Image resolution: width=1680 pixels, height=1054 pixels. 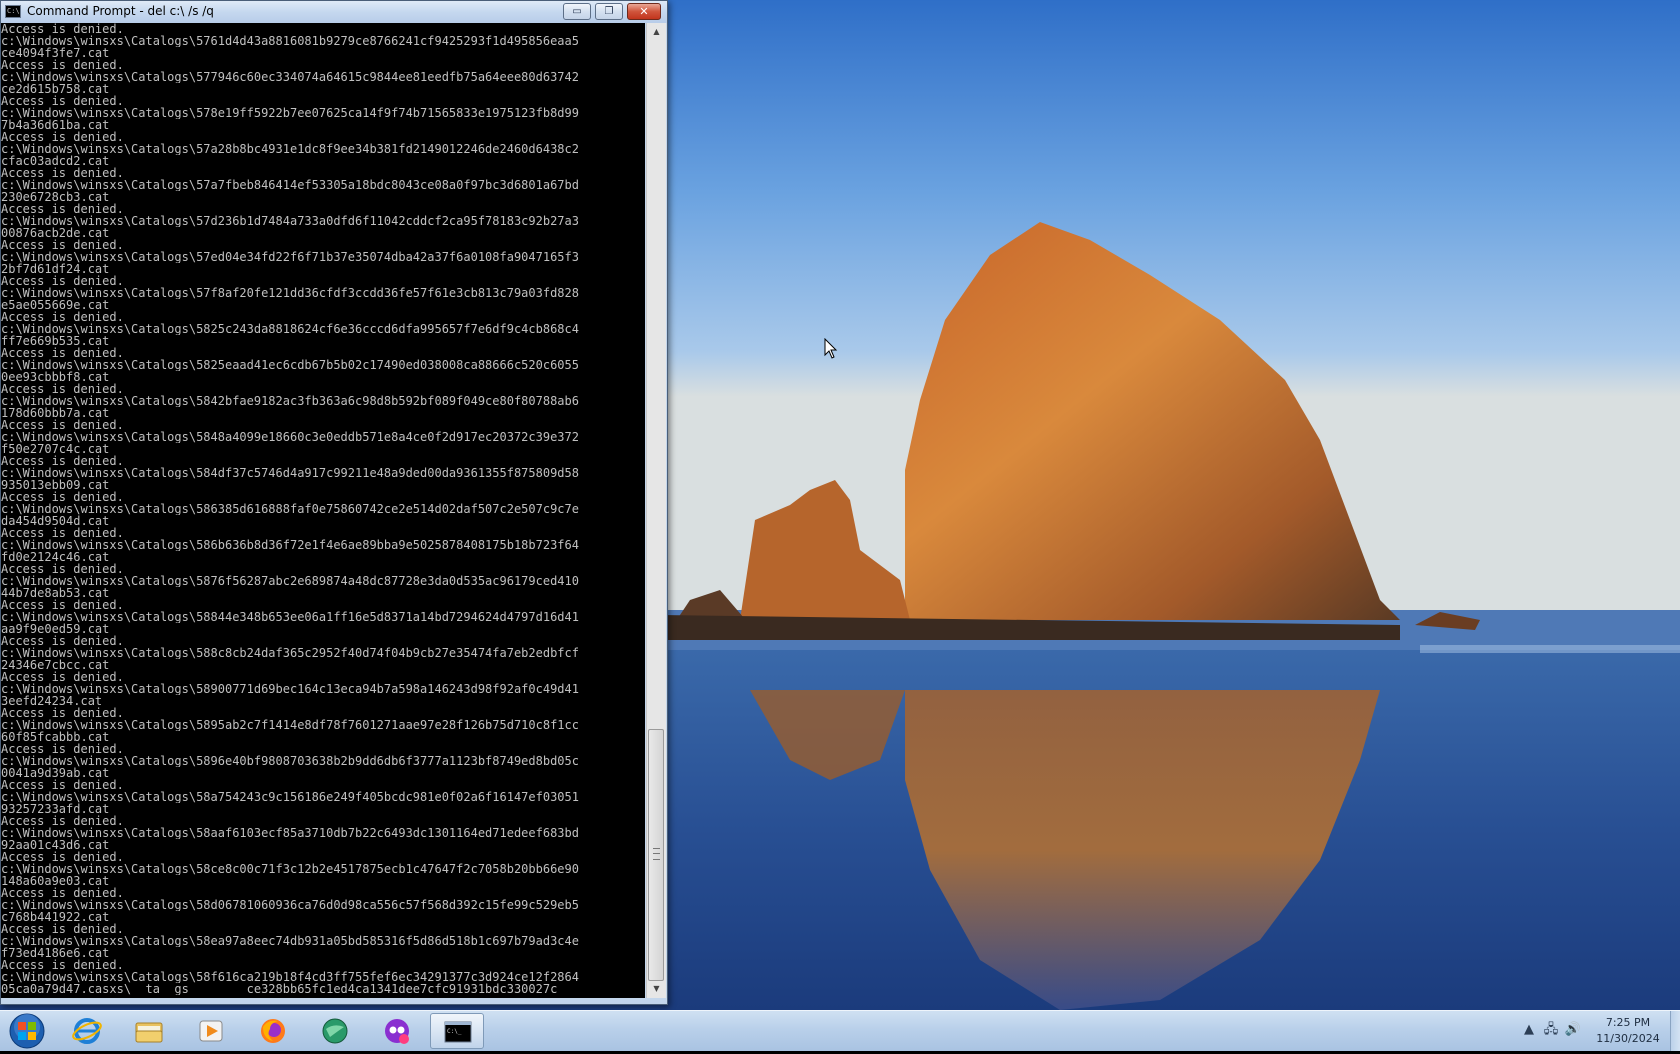 What do you see at coordinates (55, 917) in the screenshot?
I see `console-line: c768b441922.cat` at bounding box center [55, 917].